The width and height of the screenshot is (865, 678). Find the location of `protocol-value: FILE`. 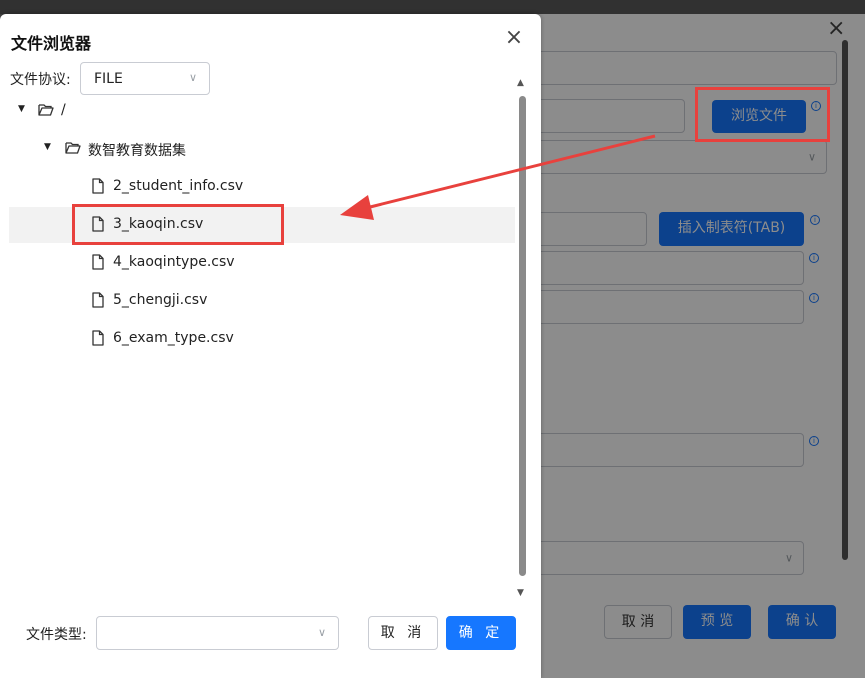

protocol-value: FILE is located at coordinates (108, 79).